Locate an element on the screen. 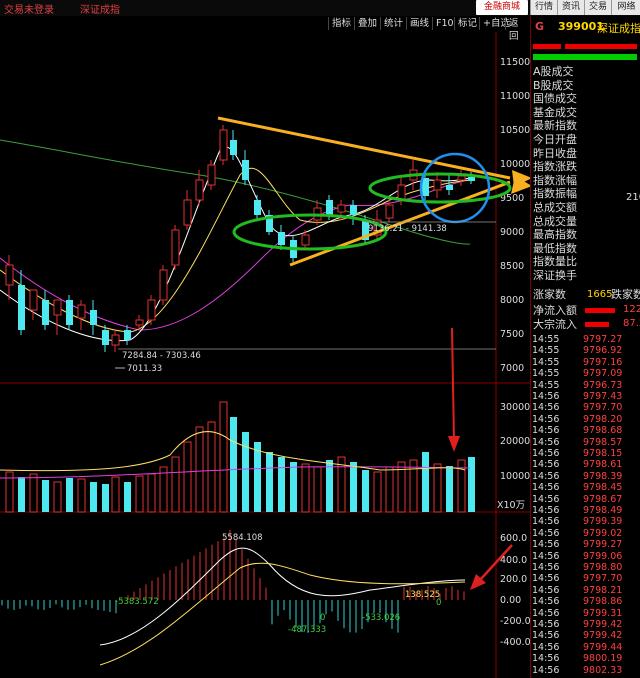 The height and width of the screenshot is (678, 640). block-inflow-bar is located at coordinates (597, 324).